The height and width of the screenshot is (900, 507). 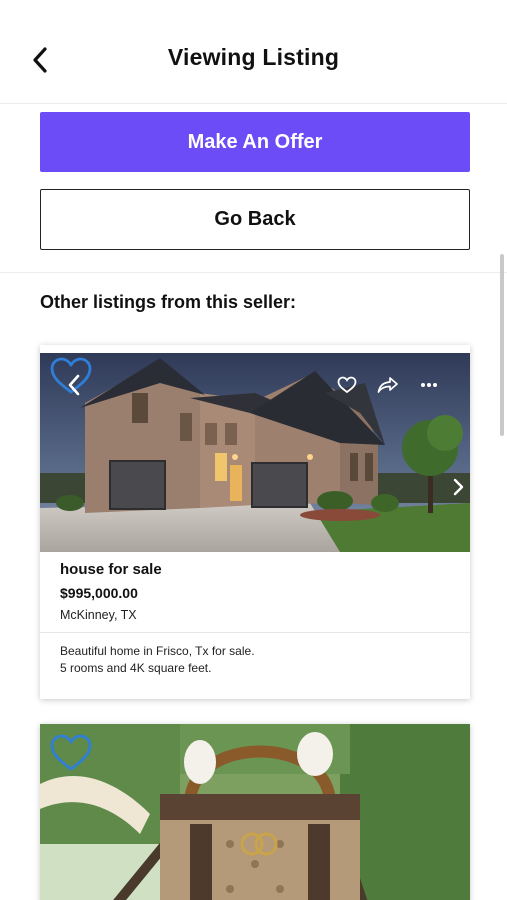 I want to click on section-divider, so click(x=253, y=272).